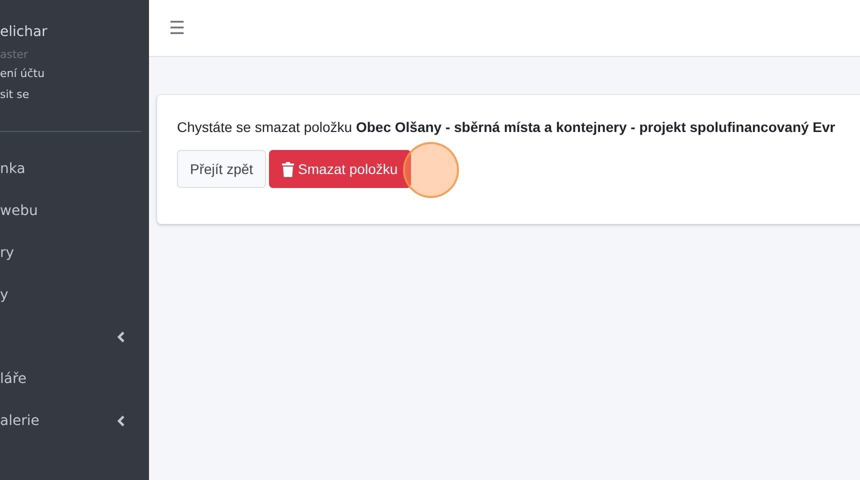 This screenshot has height=480, width=860. I want to click on sidebar-item: alerie, so click(74, 421).